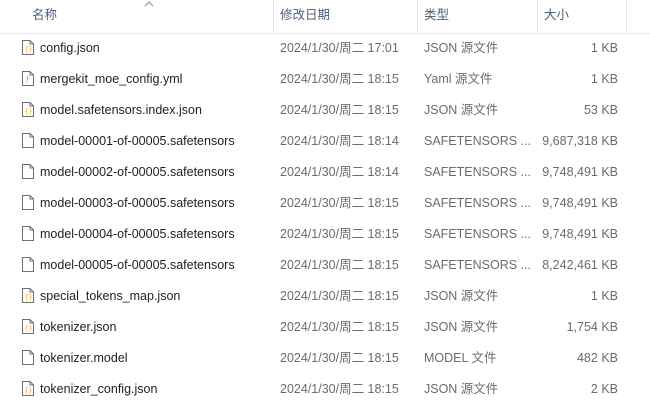 The height and width of the screenshot is (412, 650). What do you see at coordinates (597, 358) in the screenshot?
I see `file-size: 482 KB` at bounding box center [597, 358].